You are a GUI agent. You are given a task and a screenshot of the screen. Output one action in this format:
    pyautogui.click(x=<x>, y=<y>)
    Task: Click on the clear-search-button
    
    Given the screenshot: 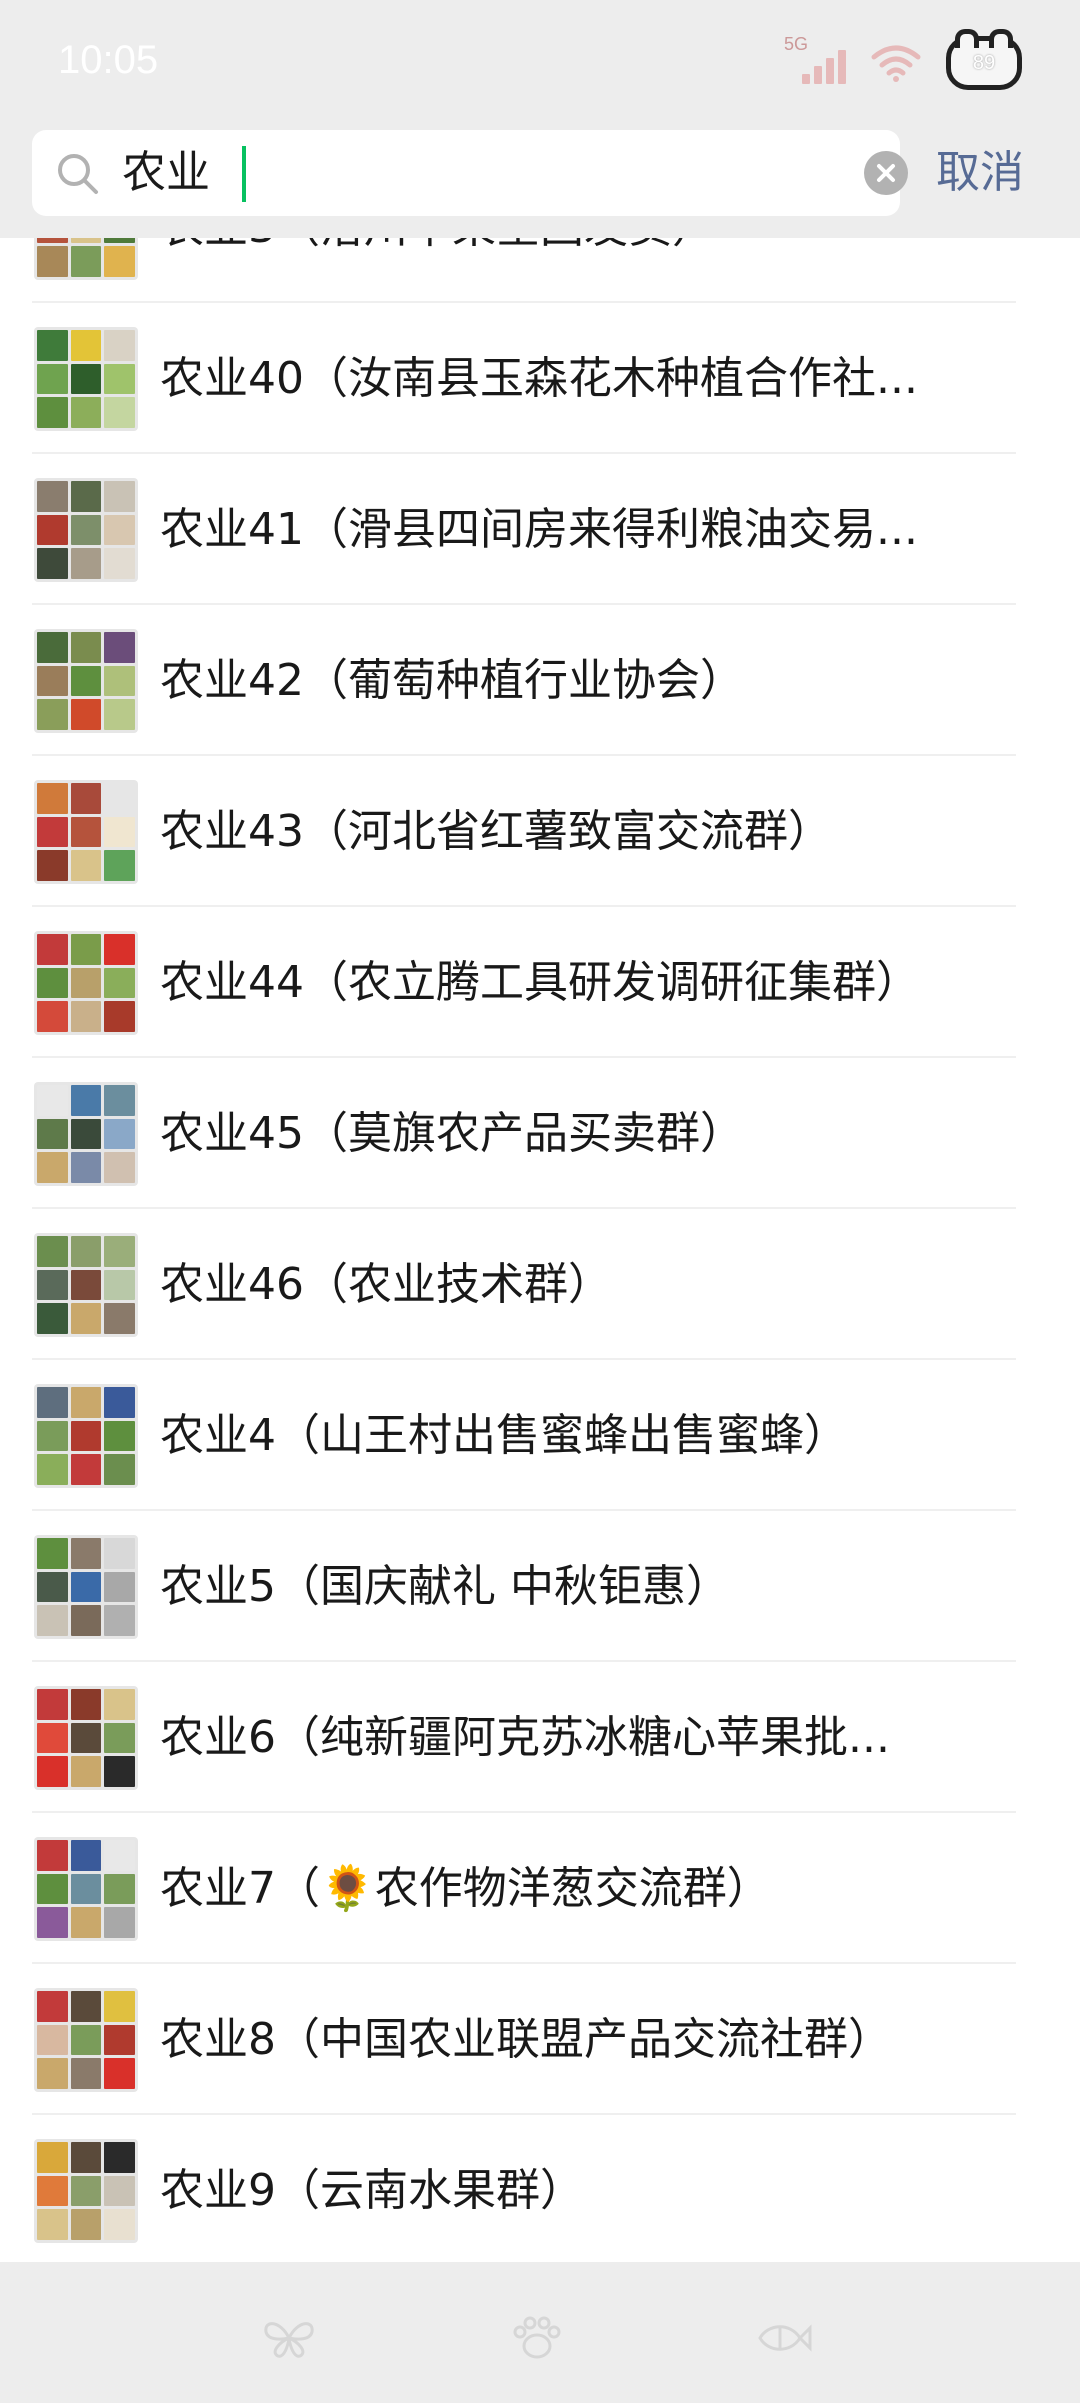 What is the action you would take?
    pyautogui.click(x=886, y=173)
    